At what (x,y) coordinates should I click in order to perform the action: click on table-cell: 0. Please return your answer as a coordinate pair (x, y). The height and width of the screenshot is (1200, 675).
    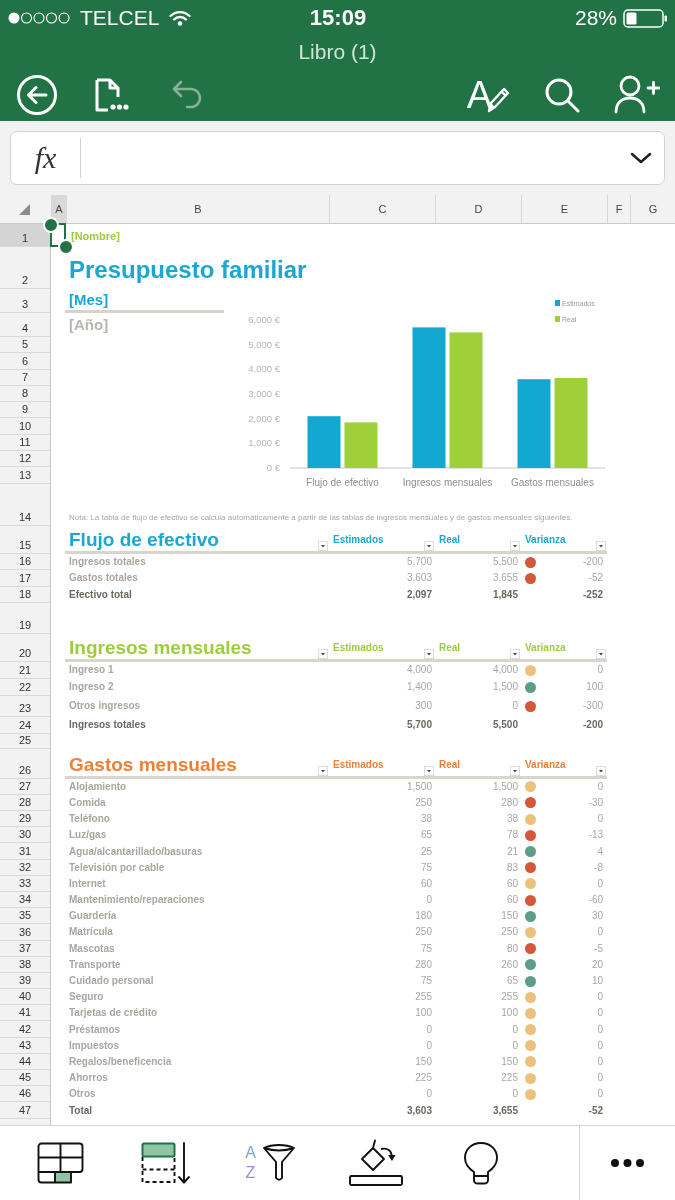
    Looking at the image, I should click on (600, 932).